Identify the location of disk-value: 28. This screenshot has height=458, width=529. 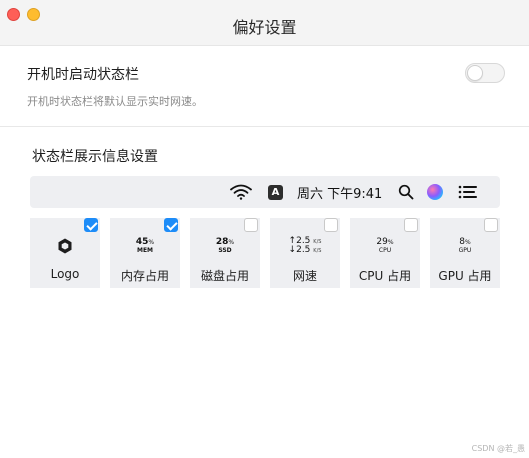
(222, 242).